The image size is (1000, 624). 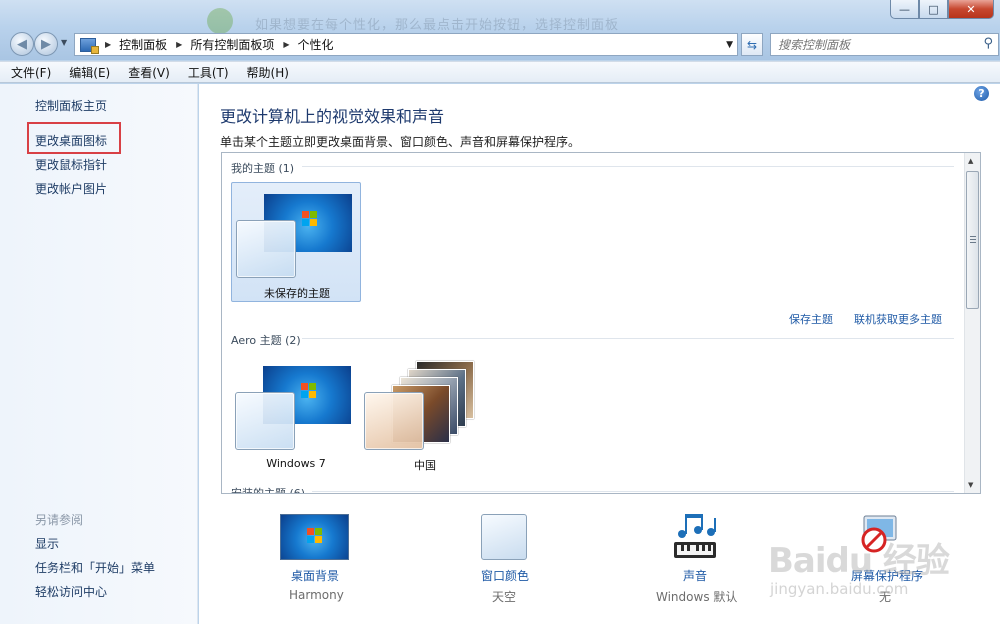 What do you see at coordinates (316, 44) in the screenshot?
I see `breadcrumb-personalization: 个性化` at bounding box center [316, 44].